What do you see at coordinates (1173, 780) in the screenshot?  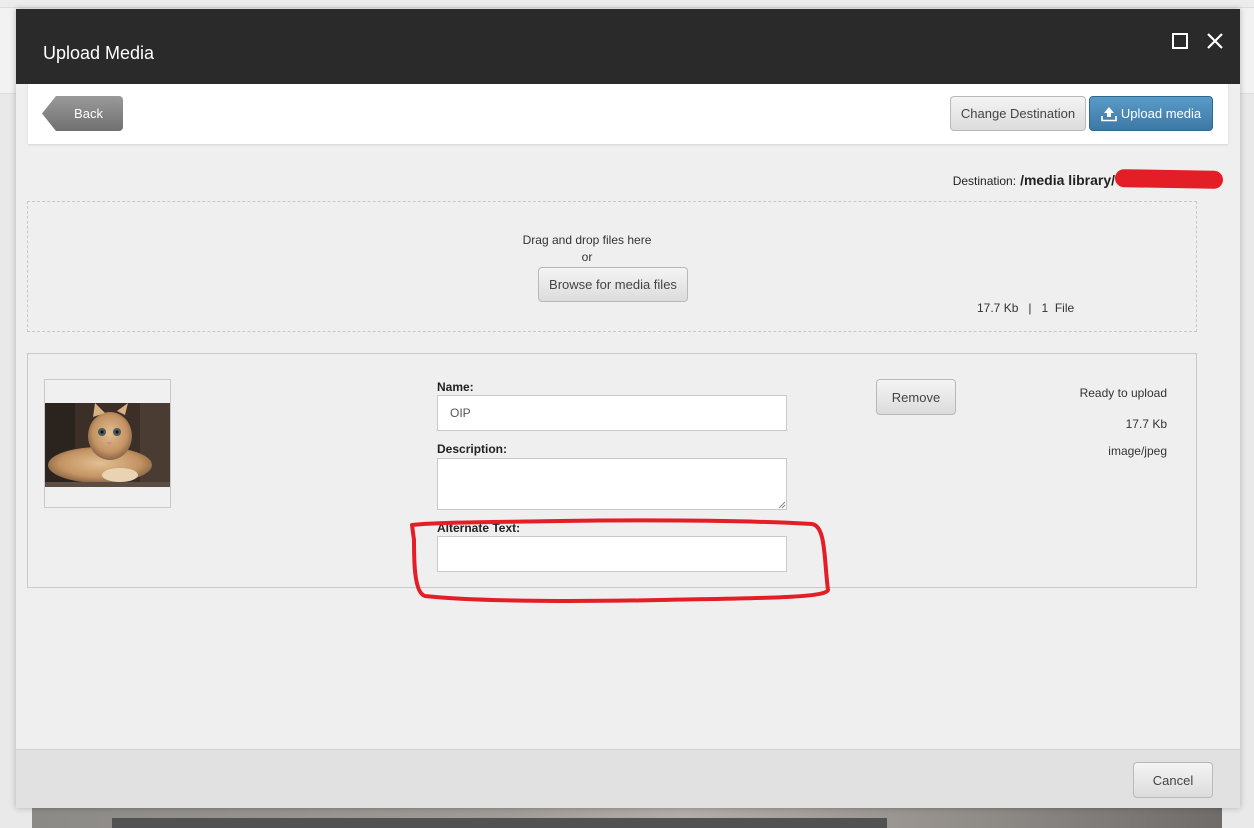 I see `cancel-button: Cancel` at bounding box center [1173, 780].